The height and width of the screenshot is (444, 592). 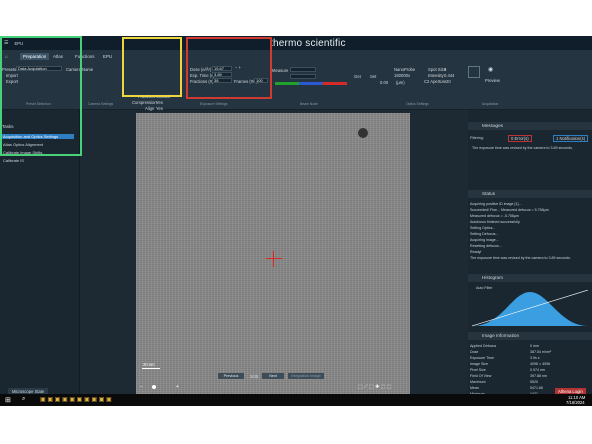 What do you see at coordinates (476, 252) in the screenshot?
I see `status-line: Ready!` at bounding box center [476, 252].